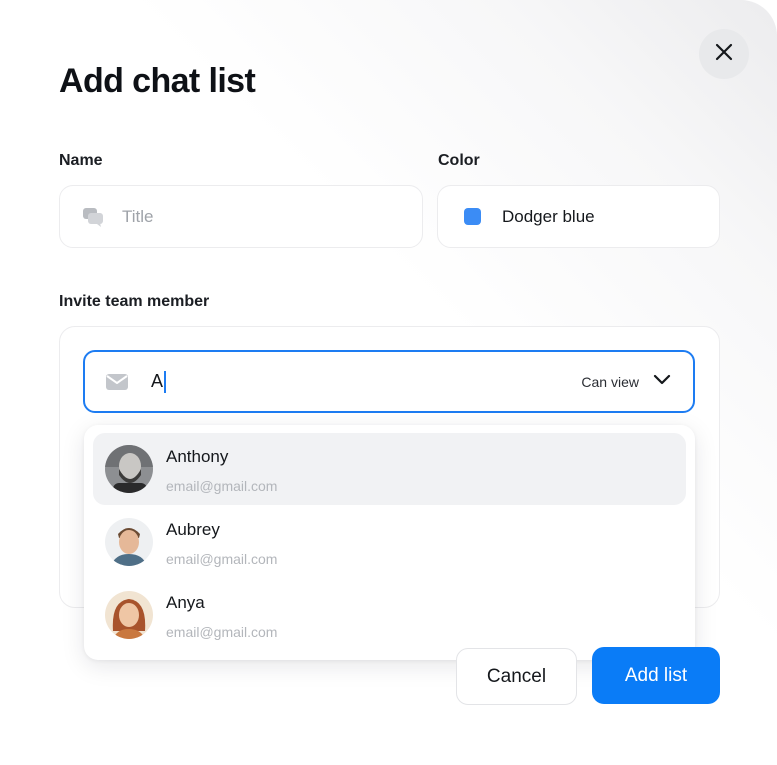  Describe the element at coordinates (610, 381) in the screenshot. I see `permission-label: Can view` at that location.